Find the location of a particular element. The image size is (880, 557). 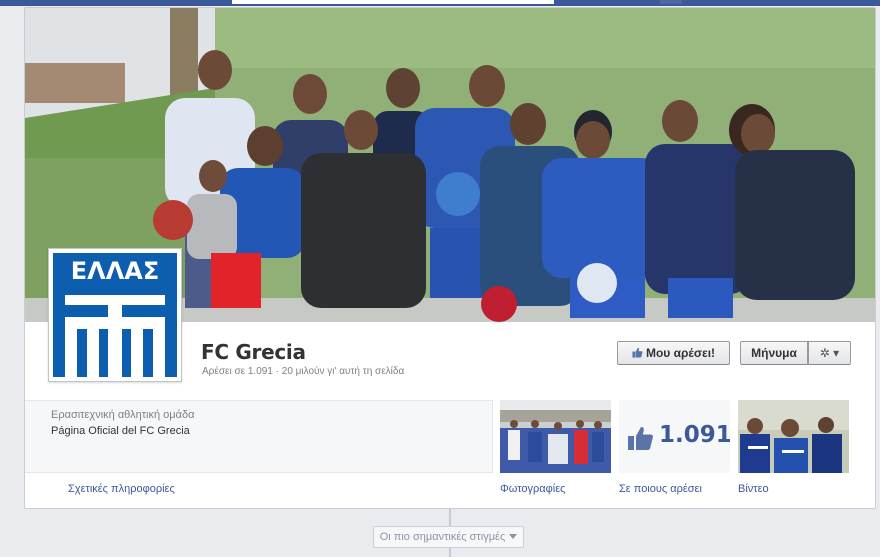

like-button: Μου αρέσει! is located at coordinates (673, 353).